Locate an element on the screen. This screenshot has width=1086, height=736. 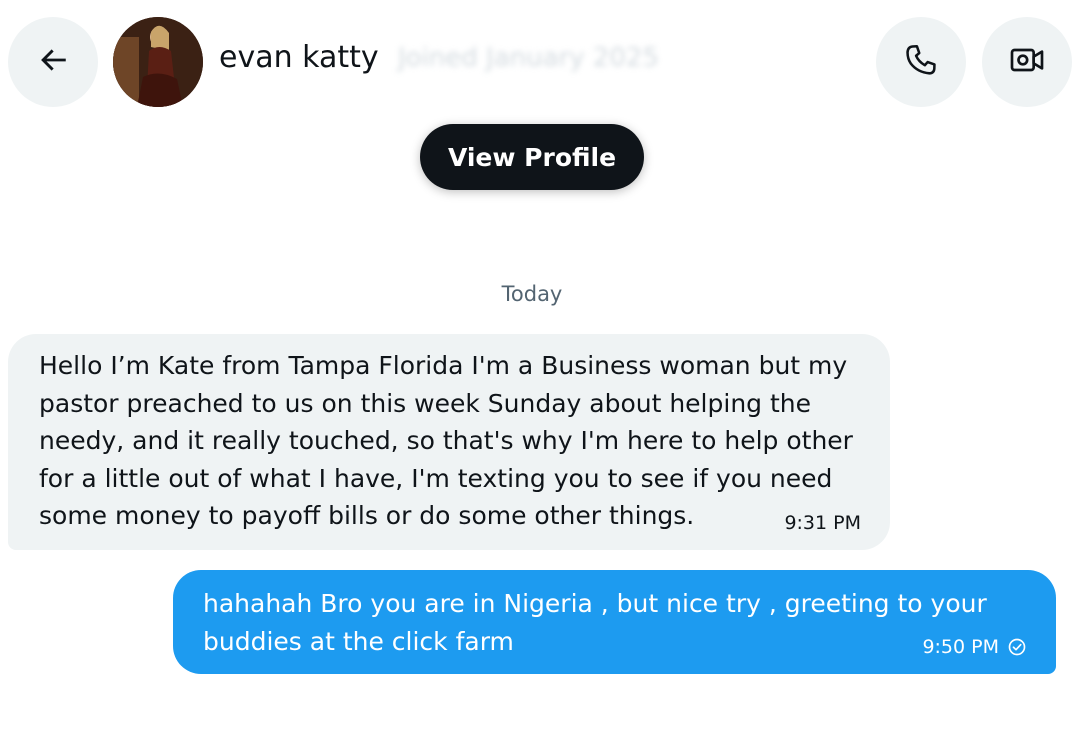
display-name: evan katty is located at coordinates (299, 57).